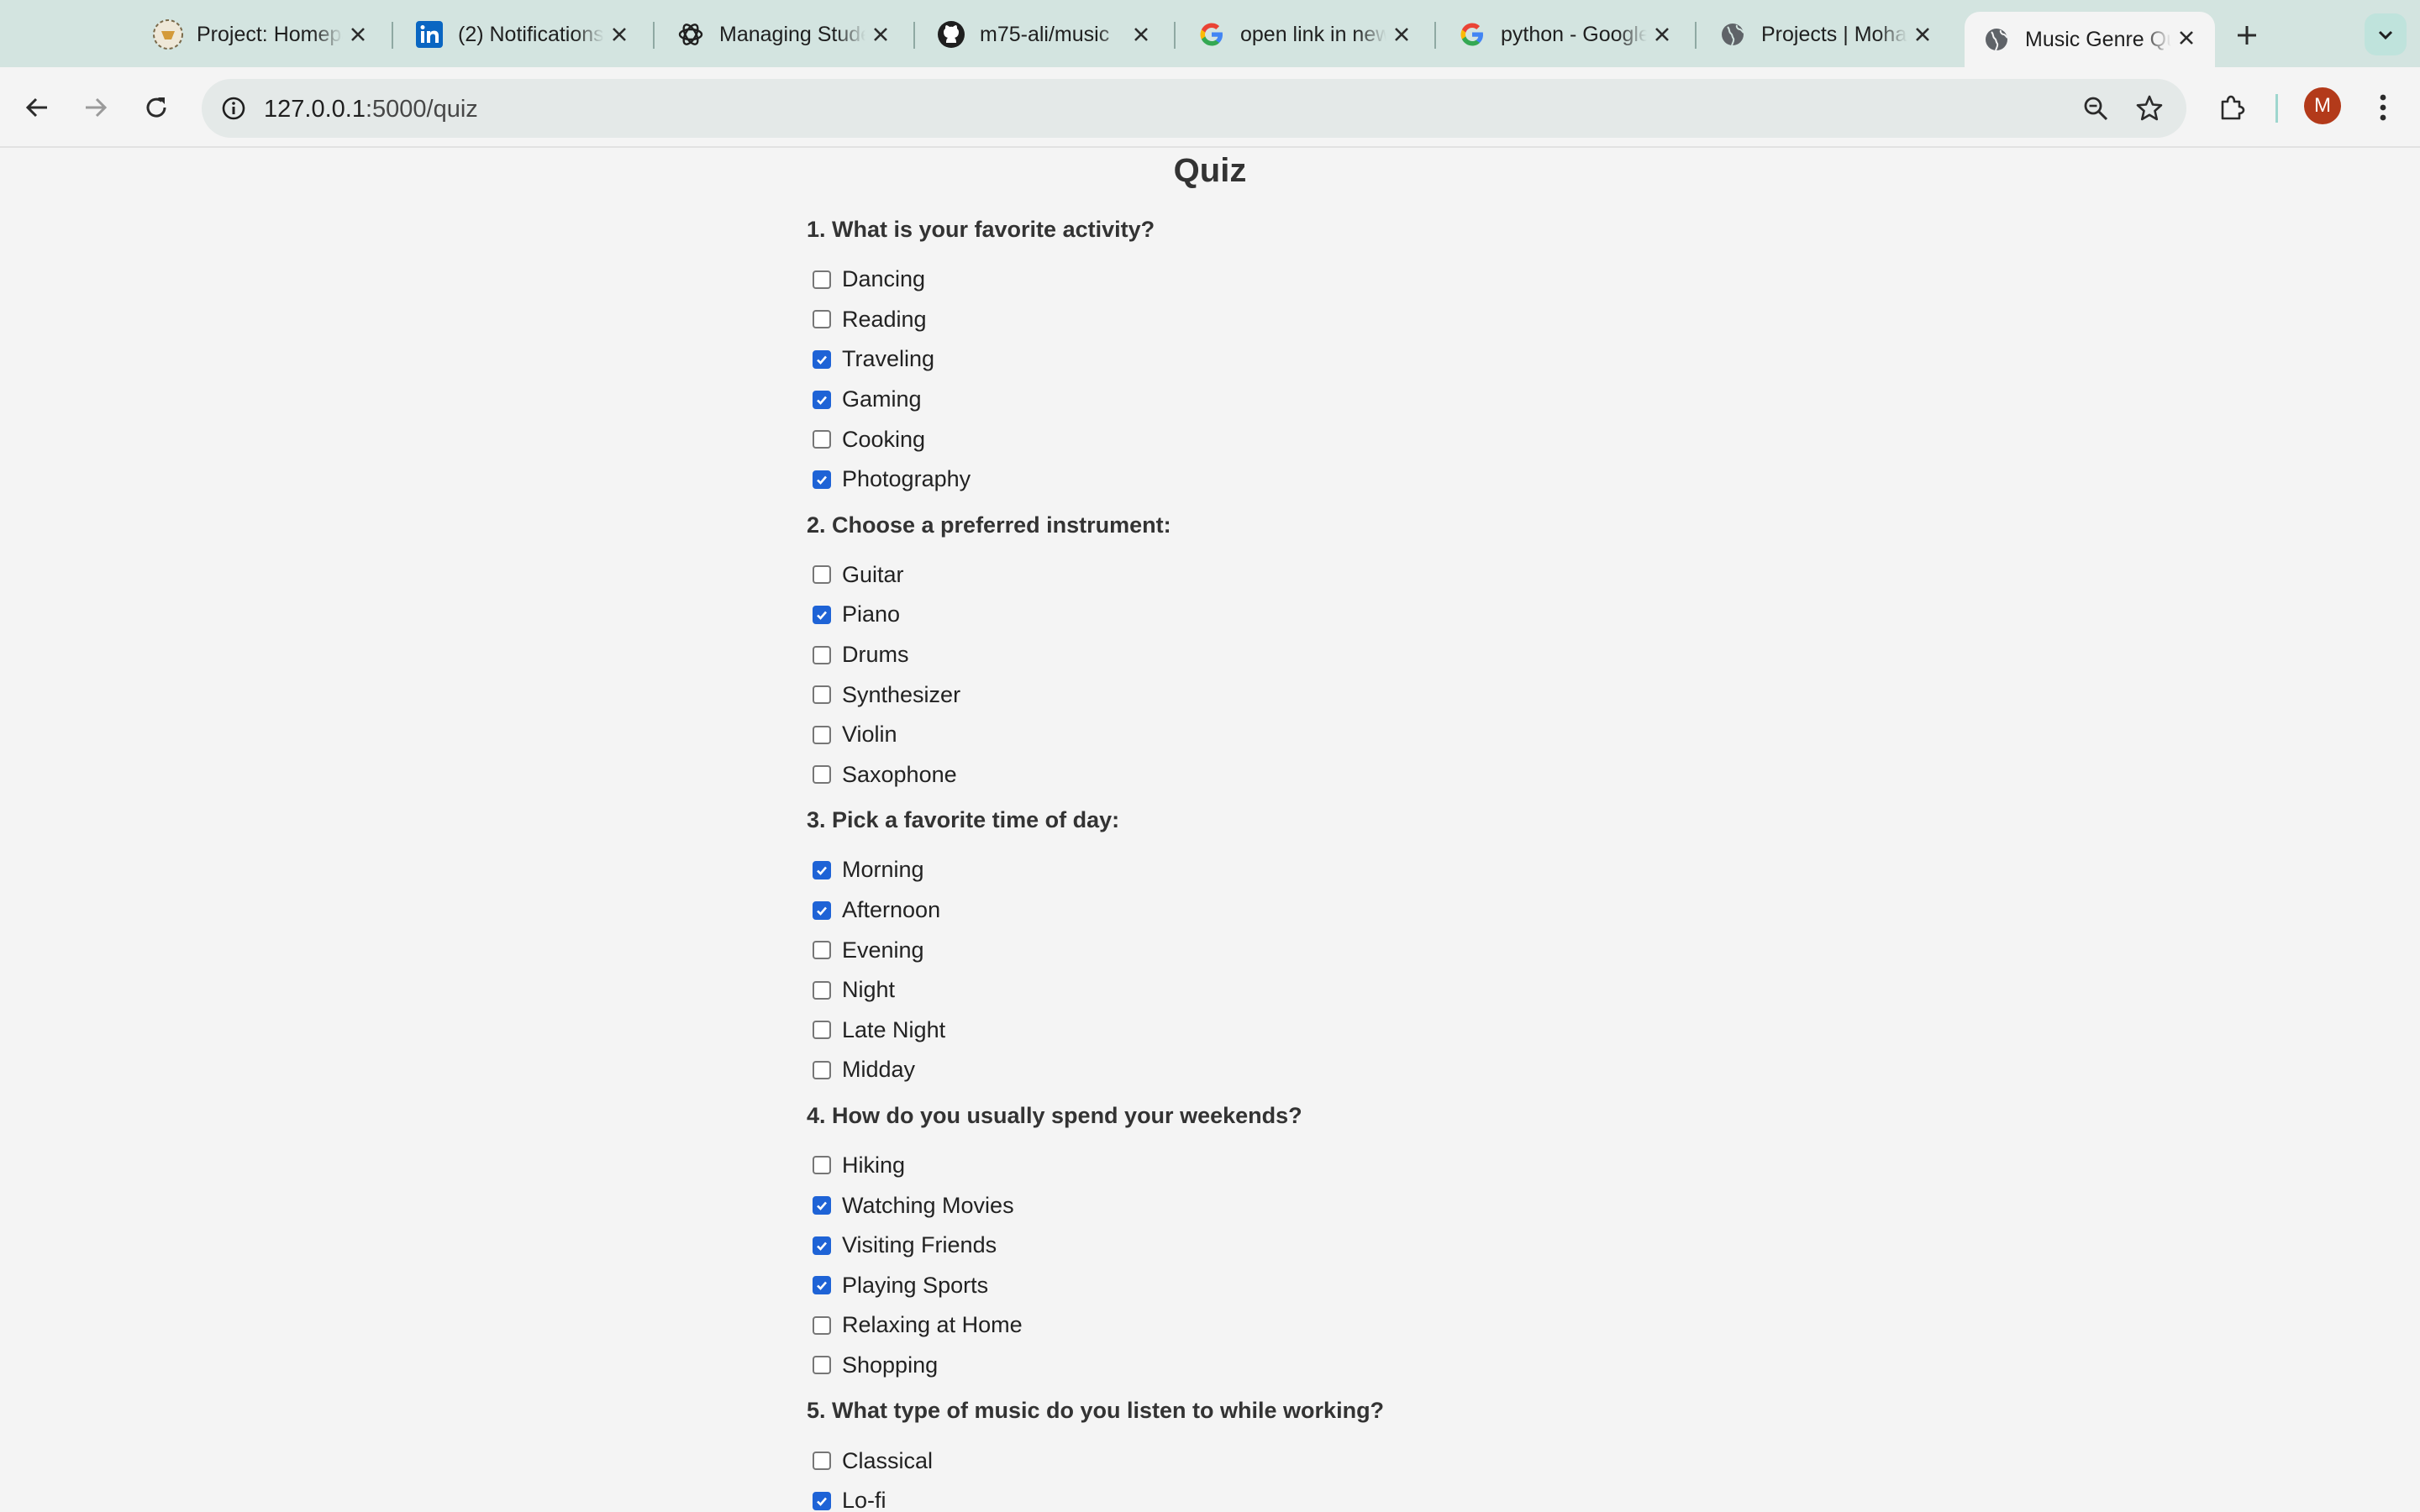 Image resolution: width=2420 pixels, height=1512 pixels. Describe the element at coordinates (894, 1029) in the screenshot. I see `option-label: Late Night` at that location.